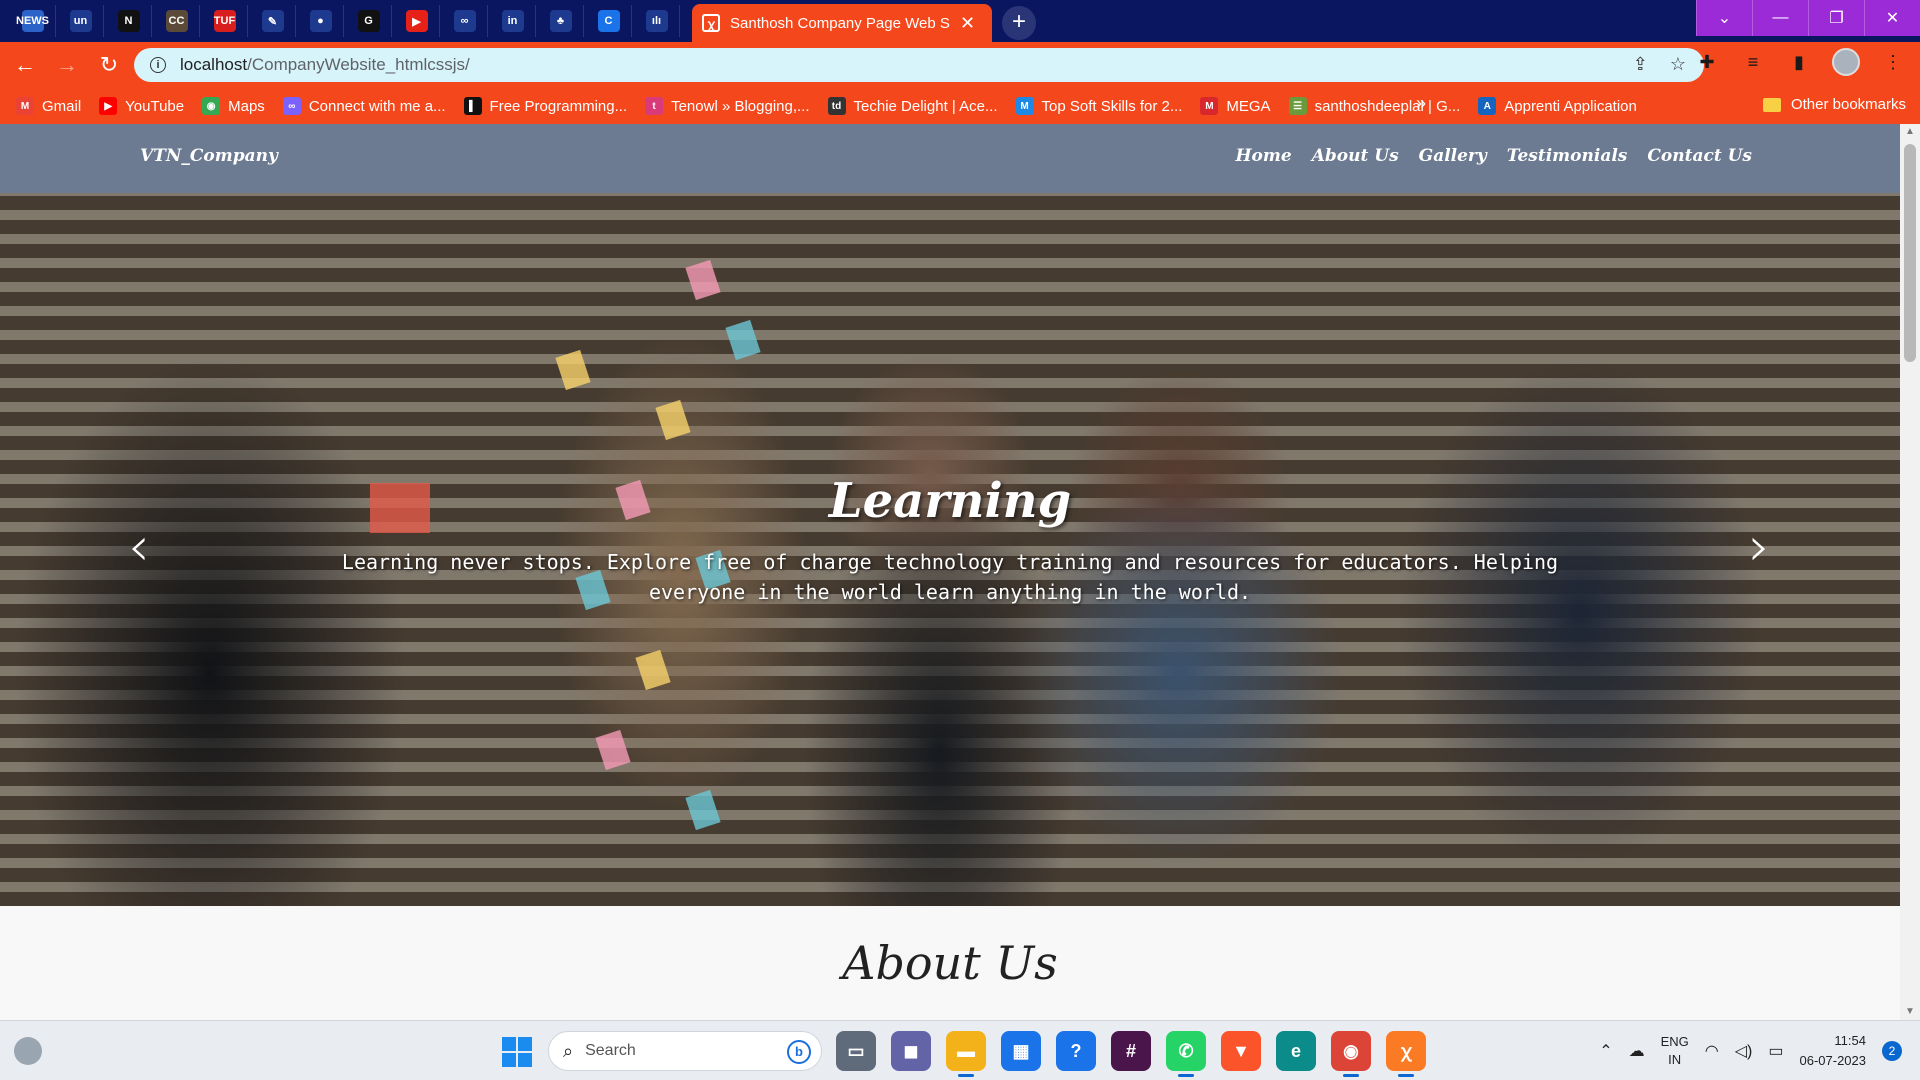 This screenshot has height=1080, width=1920. I want to click on bookmark-item: A Apprenti Application, so click(1557, 106).